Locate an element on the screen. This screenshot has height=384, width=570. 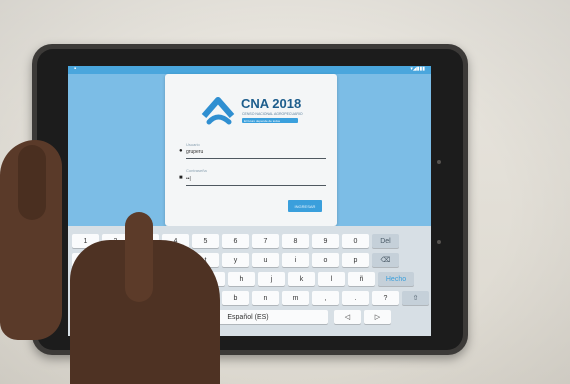
key-?: ? is located at coordinates (385, 298).